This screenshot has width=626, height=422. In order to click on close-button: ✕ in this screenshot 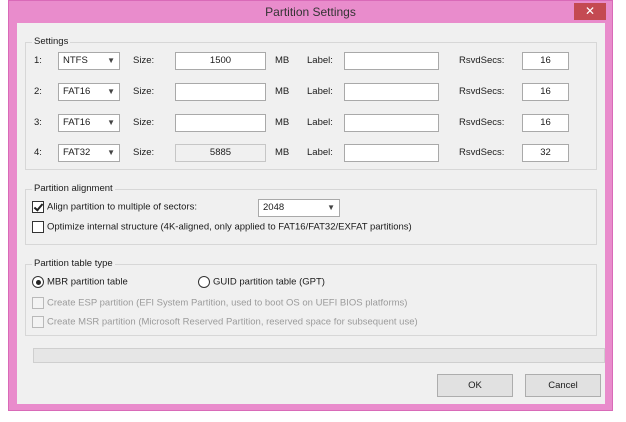, I will do `click(590, 11)`.